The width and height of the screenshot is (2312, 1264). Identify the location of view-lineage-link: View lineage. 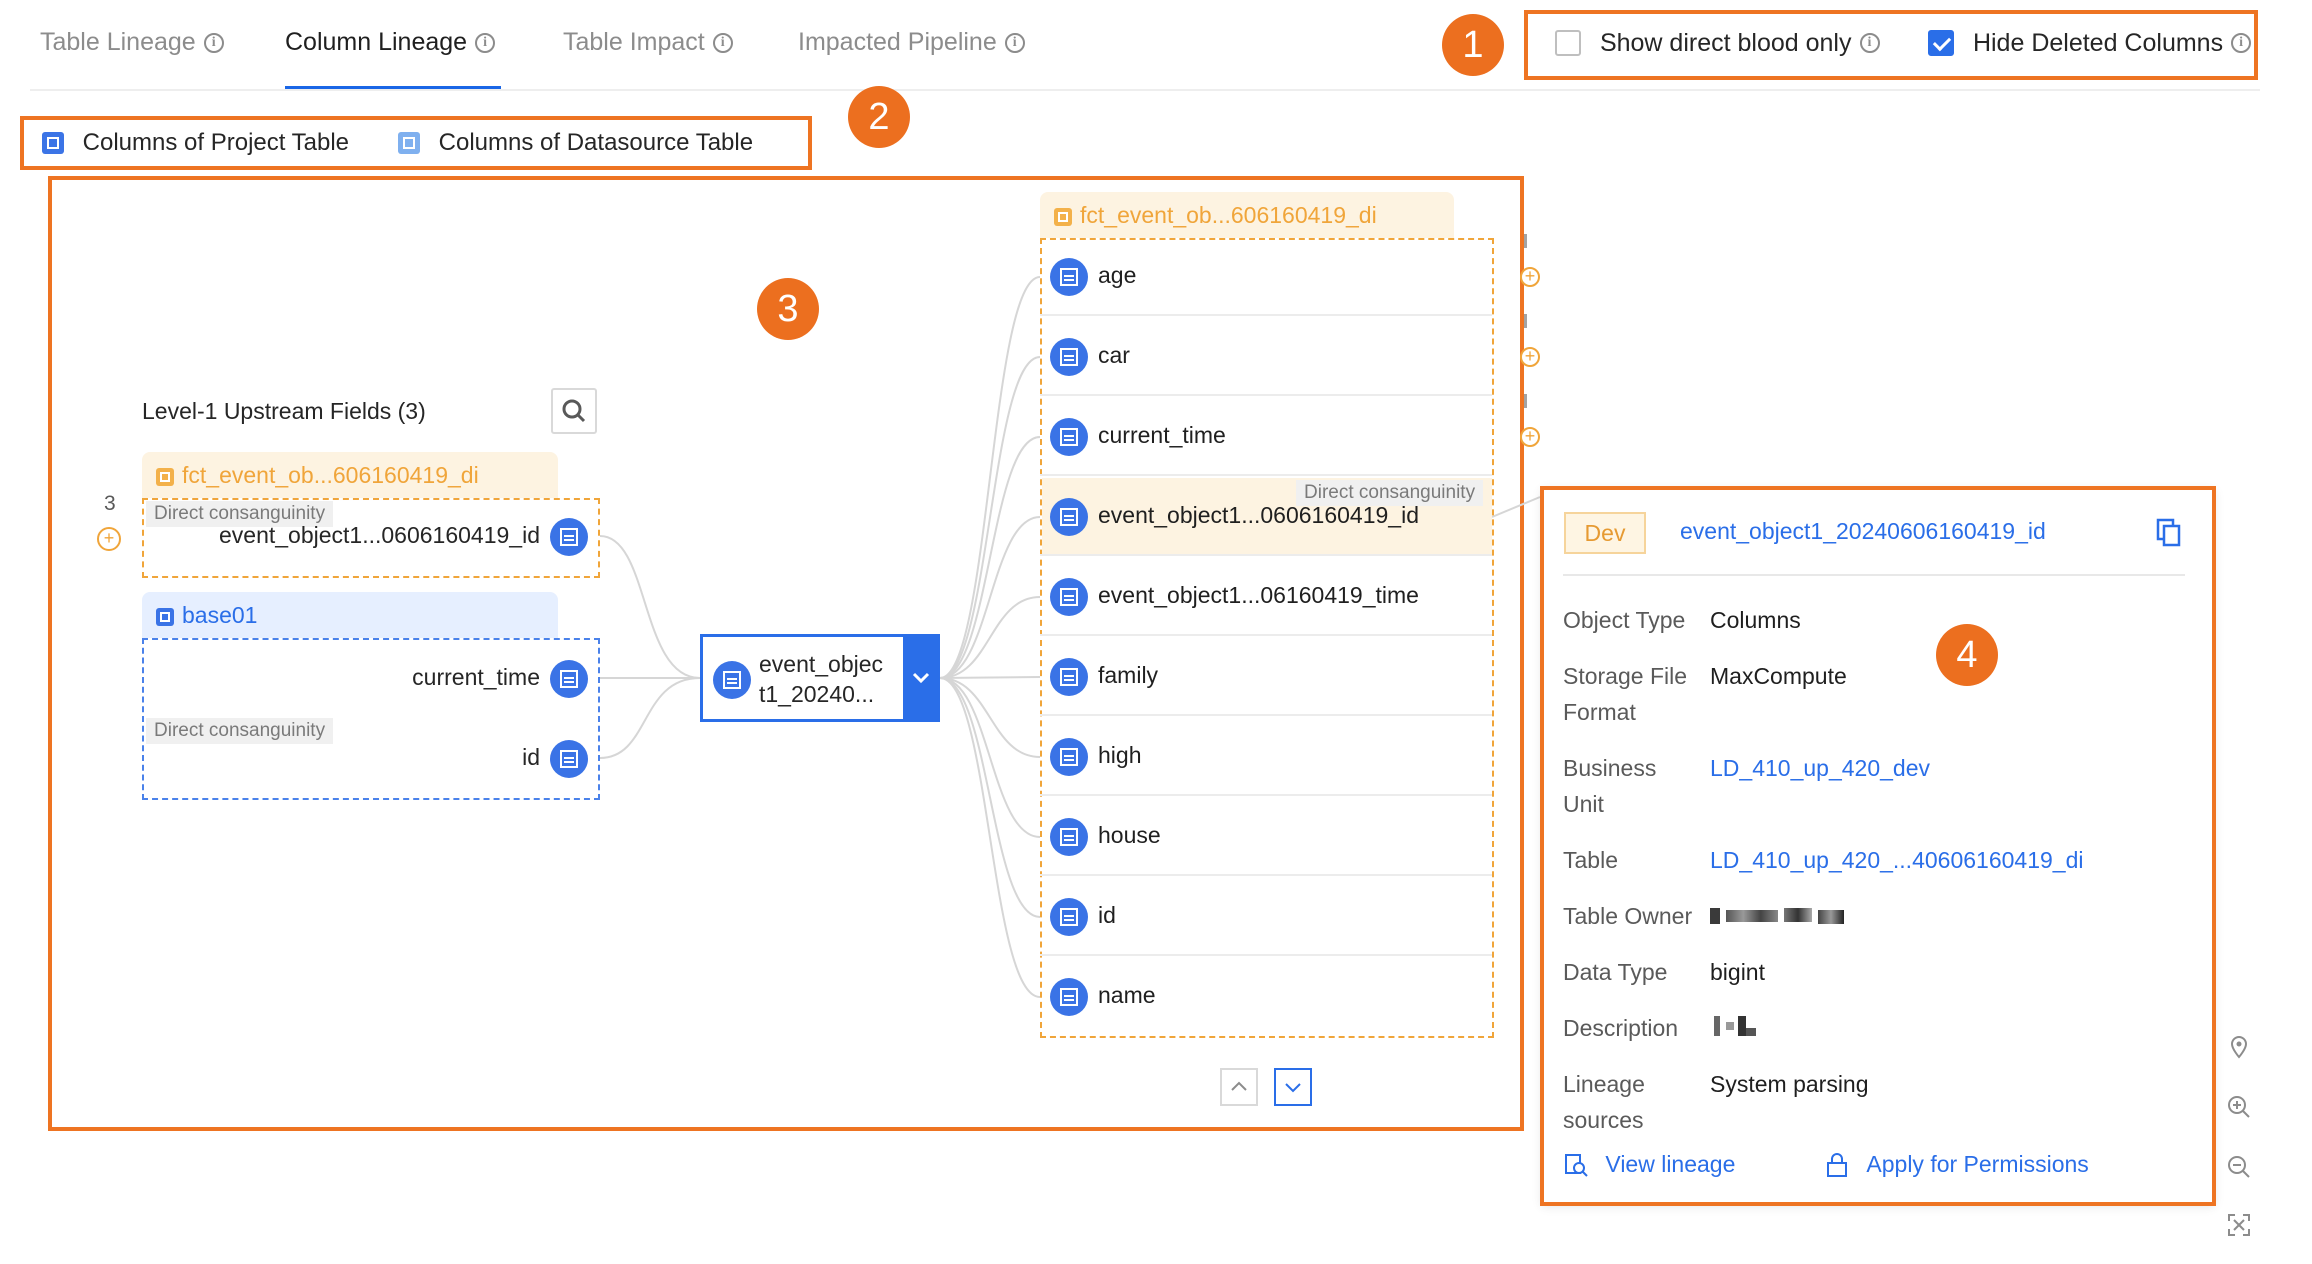
(1649, 1164).